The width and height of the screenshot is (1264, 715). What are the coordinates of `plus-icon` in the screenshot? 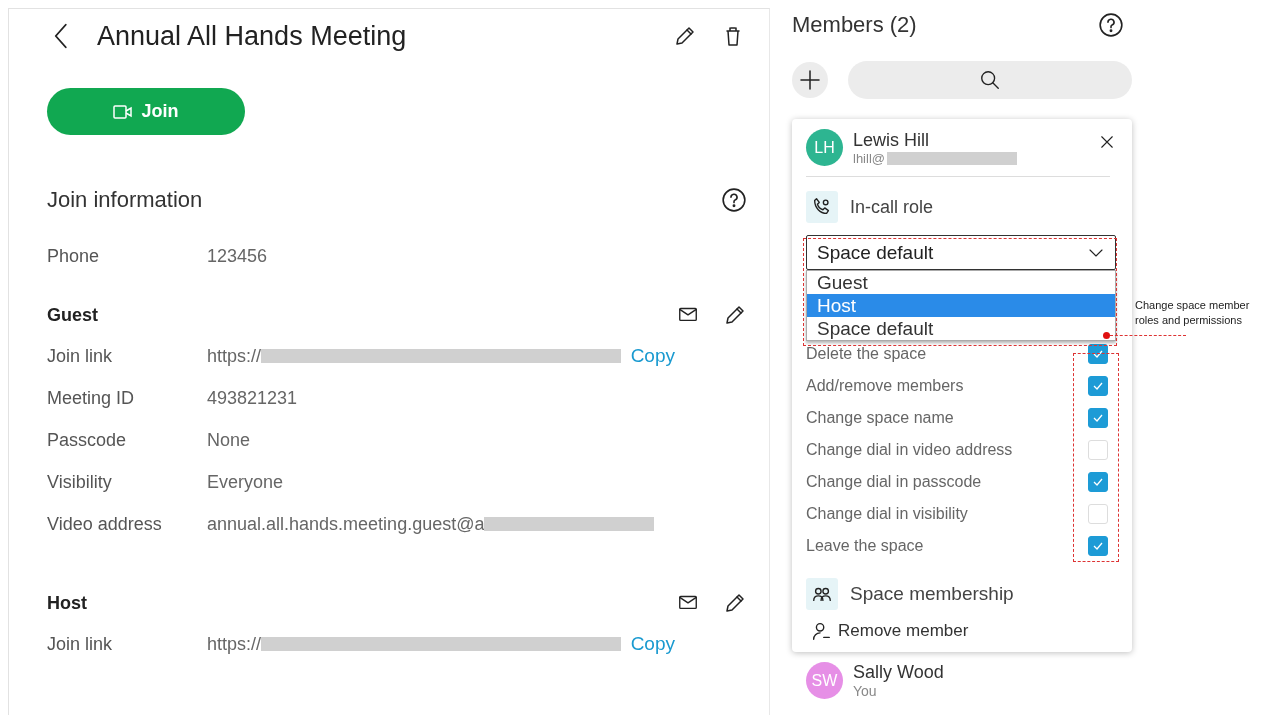 It's located at (810, 80).